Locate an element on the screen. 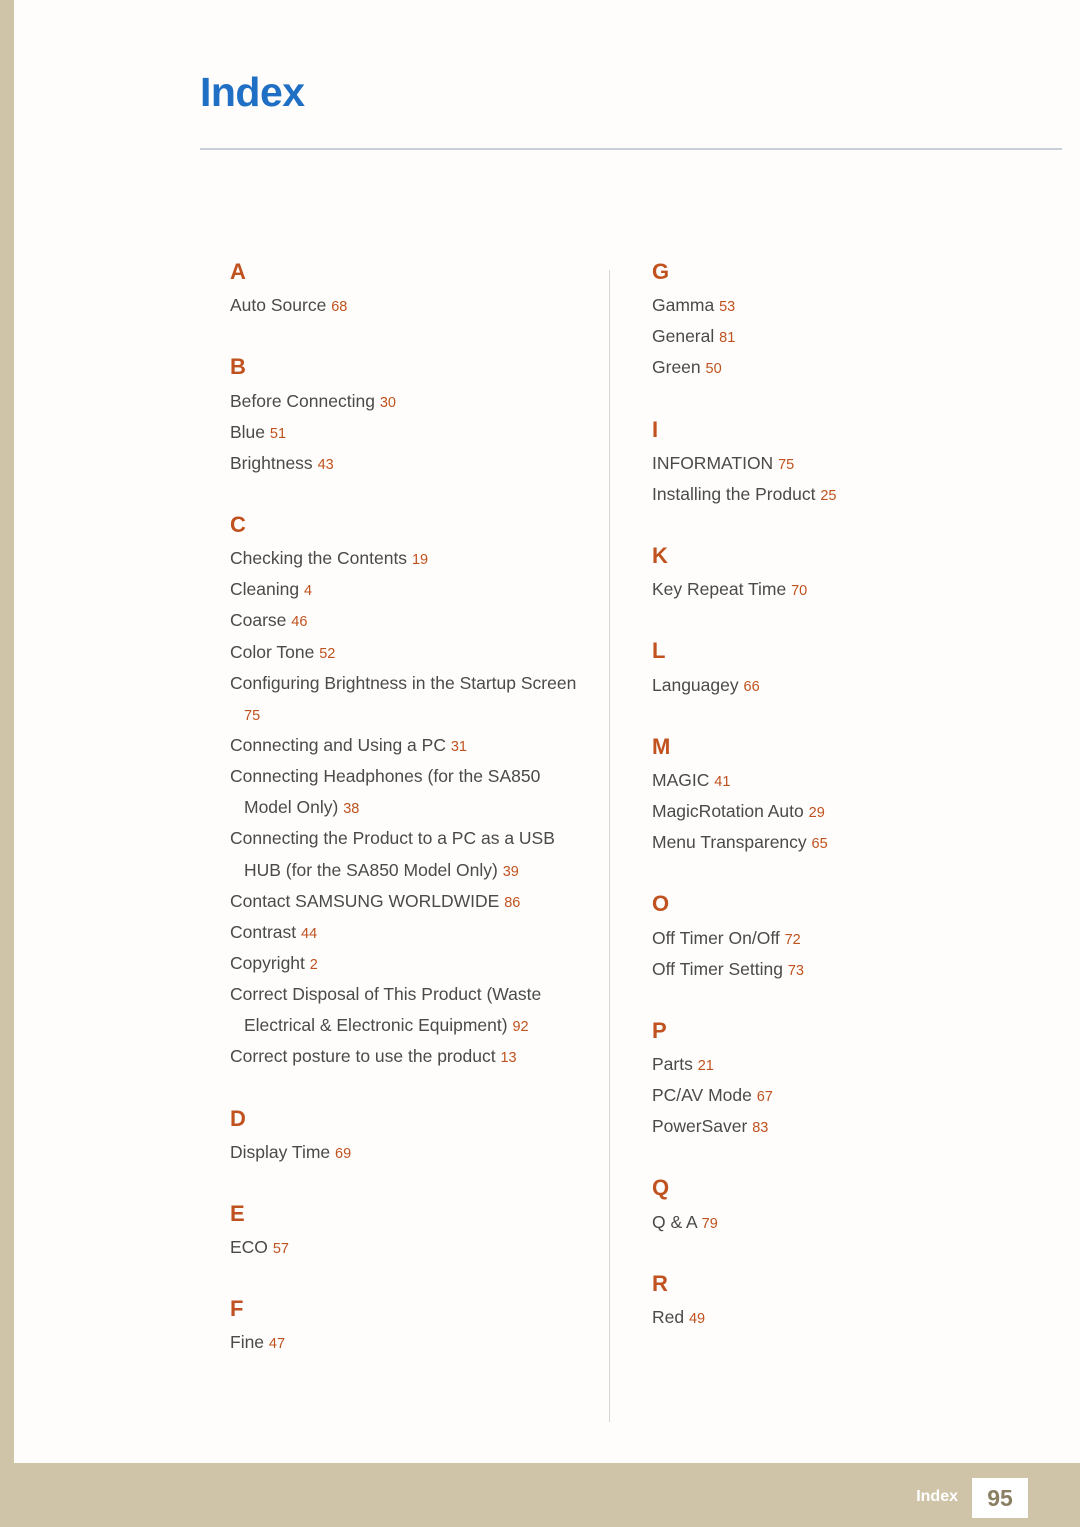 The height and width of the screenshot is (1527, 1080). index-entry: Connecting and Using a PC 31 is located at coordinates (430, 745).